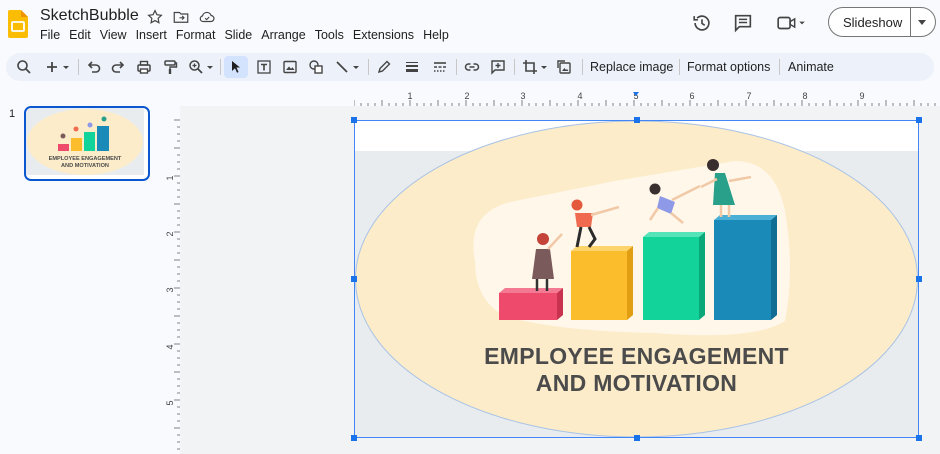  Describe the element at coordinates (910, 22) in the screenshot. I see `slideshow-divider` at that location.